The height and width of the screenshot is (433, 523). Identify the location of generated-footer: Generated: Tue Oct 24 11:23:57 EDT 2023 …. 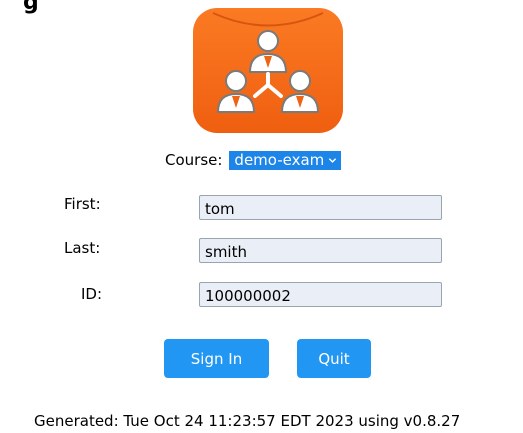
(247, 421).